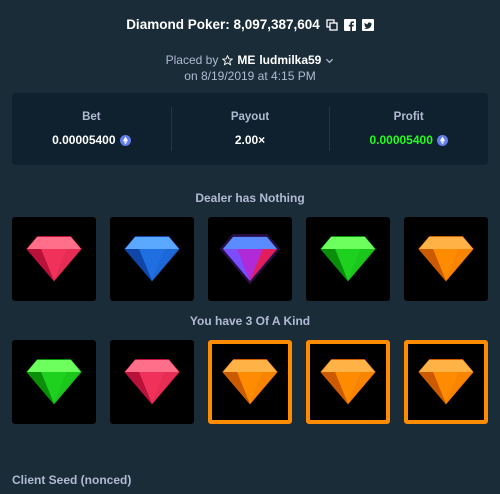  What do you see at coordinates (250, 321) in the screenshot?
I see `player-hand-title: You have 3 Of A Kind` at bounding box center [250, 321].